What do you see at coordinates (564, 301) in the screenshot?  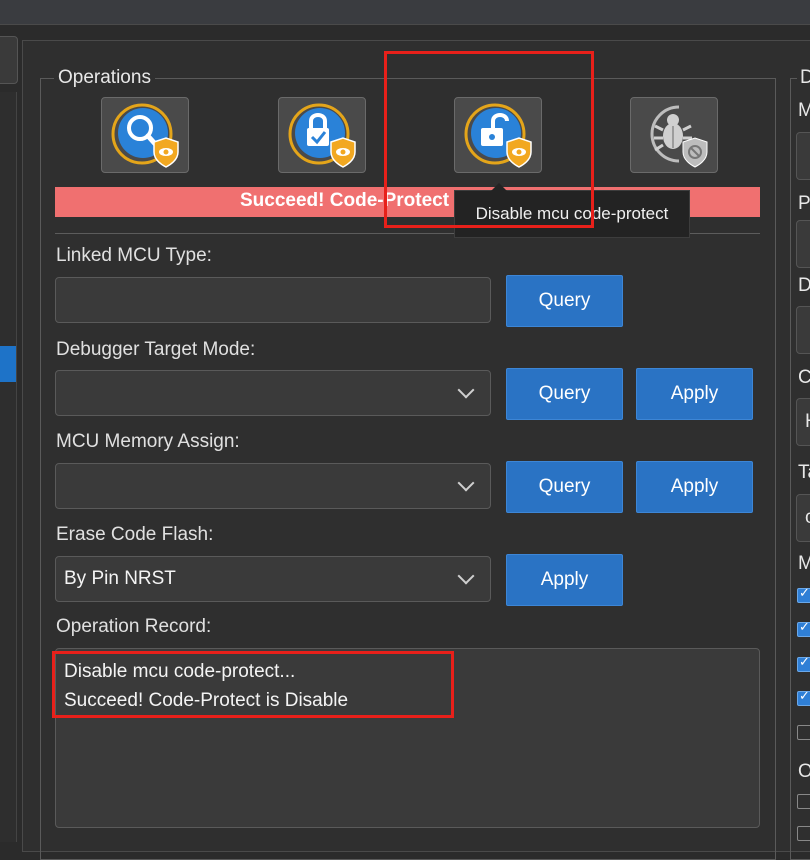 I see `linked-mcu-query-button: Query` at bounding box center [564, 301].